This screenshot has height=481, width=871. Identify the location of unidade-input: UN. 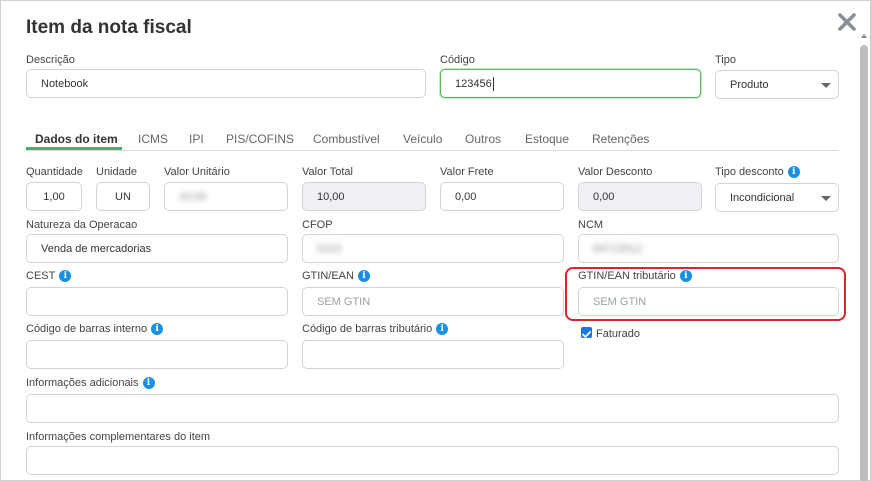
(123, 196).